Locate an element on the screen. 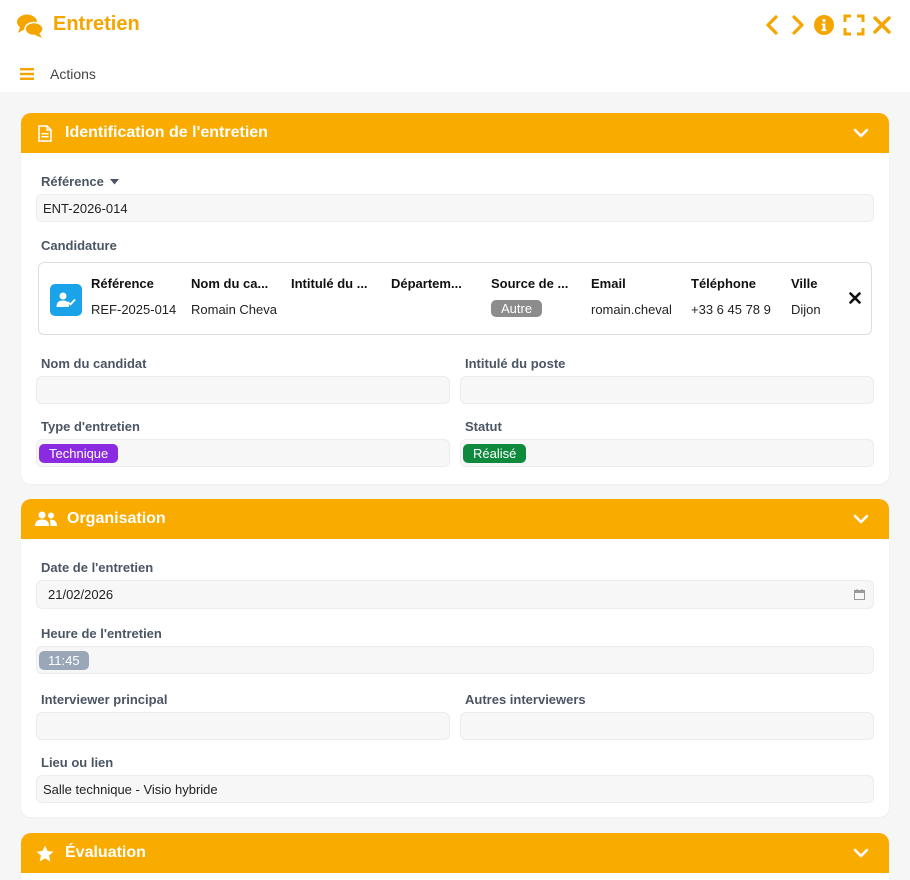  actions-label: Actions is located at coordinates (73, 74).